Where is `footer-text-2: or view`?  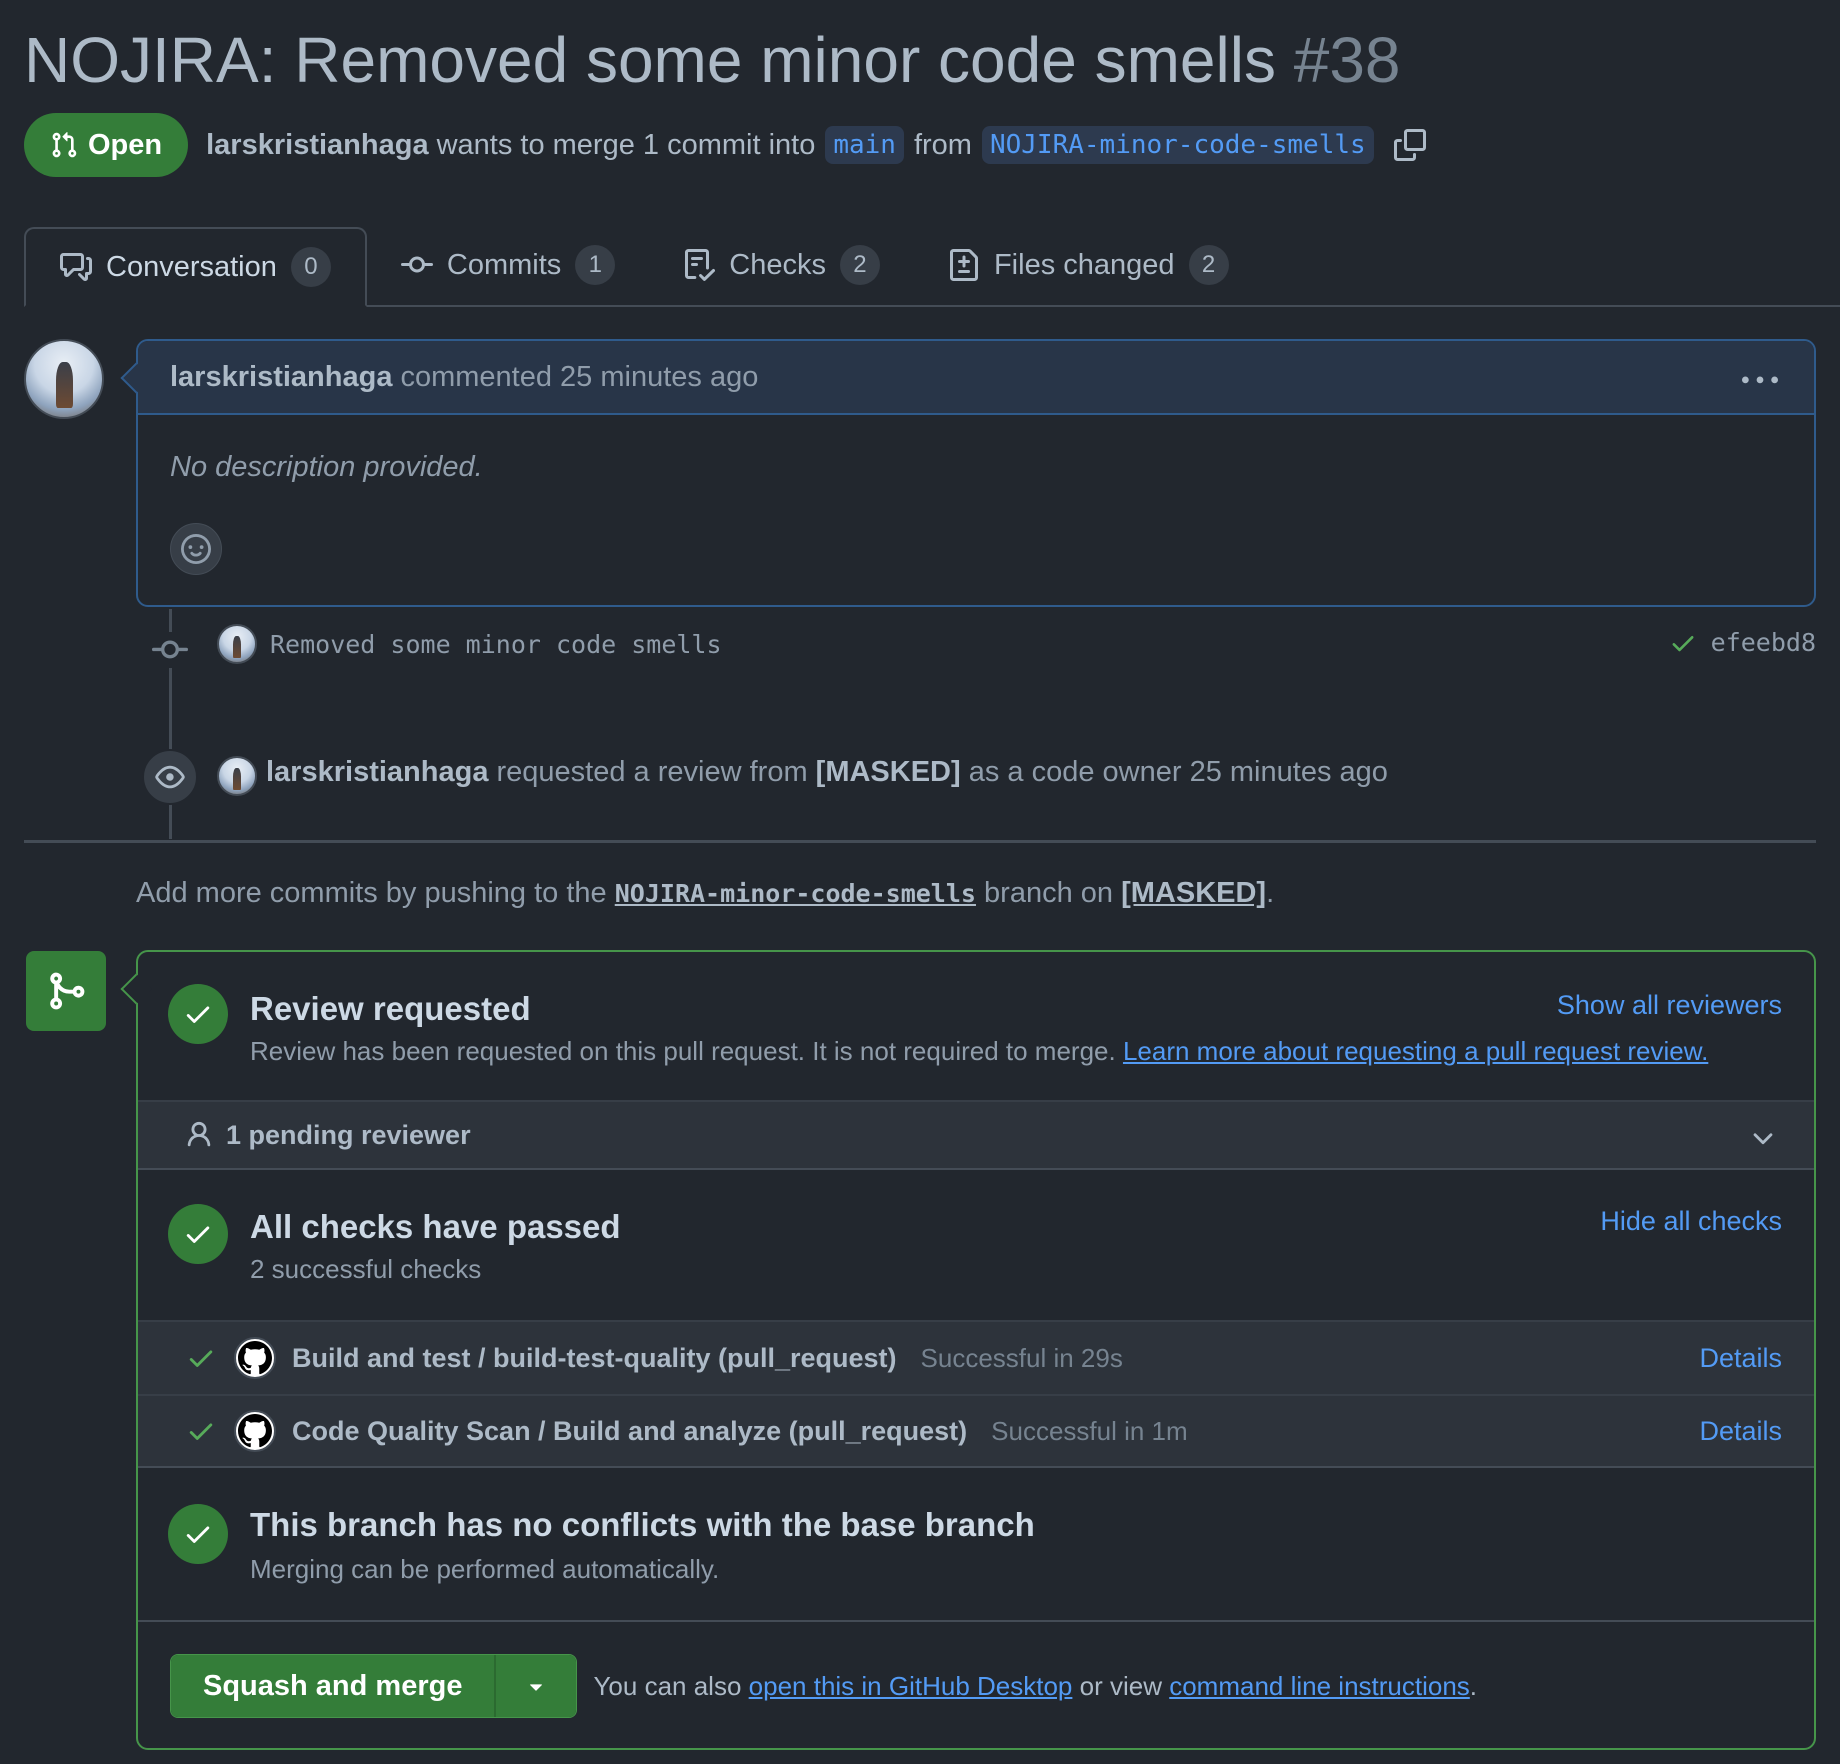
footer-text-2: or view is located at coordinates (1120, 1685).